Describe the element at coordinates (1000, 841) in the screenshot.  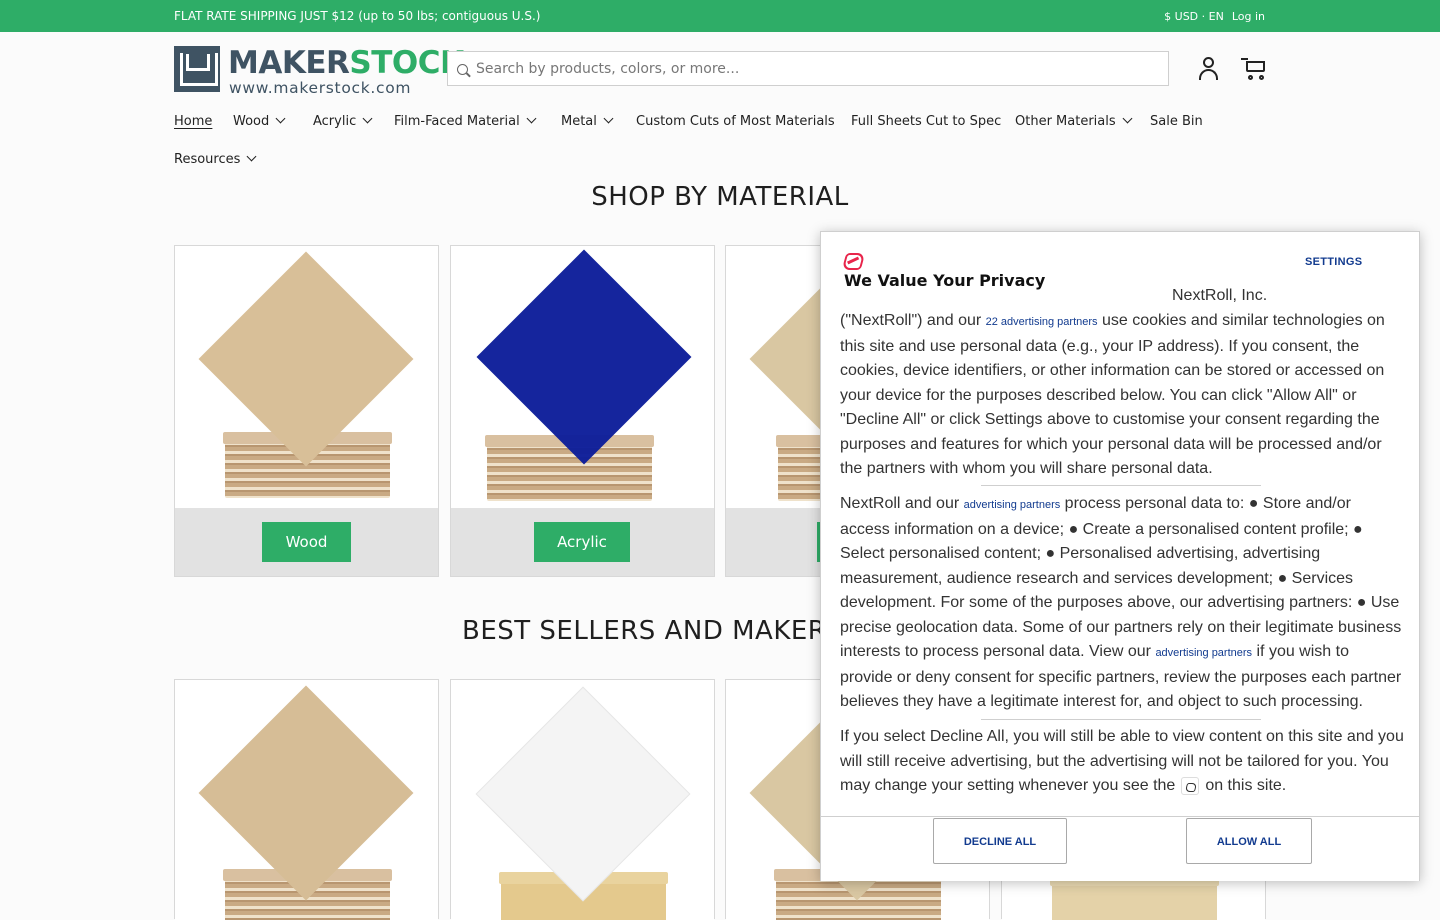
I see `decline-all-button: DECLINE ALL` at that location.